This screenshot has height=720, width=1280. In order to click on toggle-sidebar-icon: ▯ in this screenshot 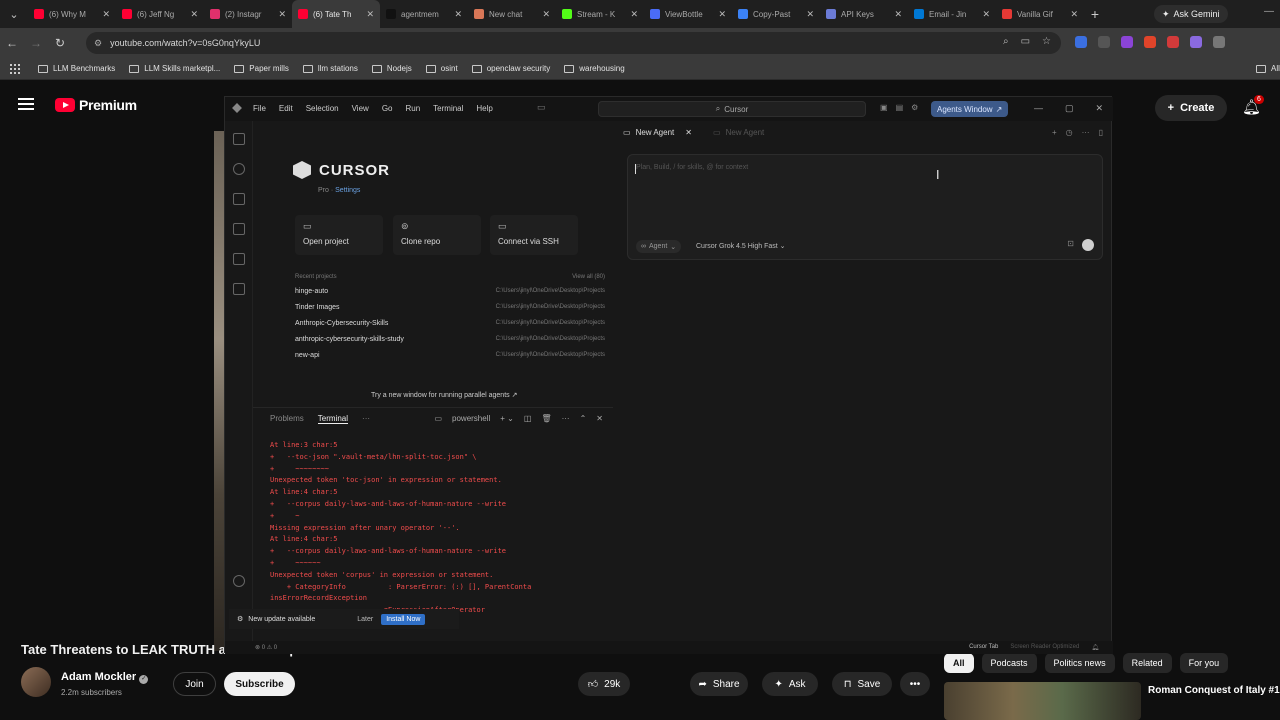, I will do `click(1101, 132)`.